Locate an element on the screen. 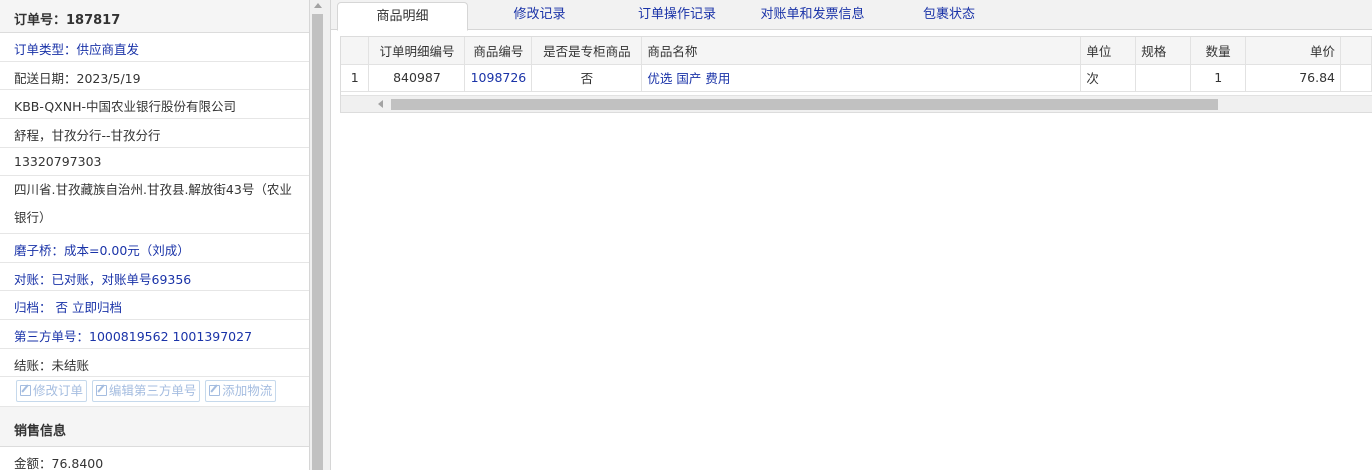  column-header-spec: 规格 is located at coordinates (1163, 51).